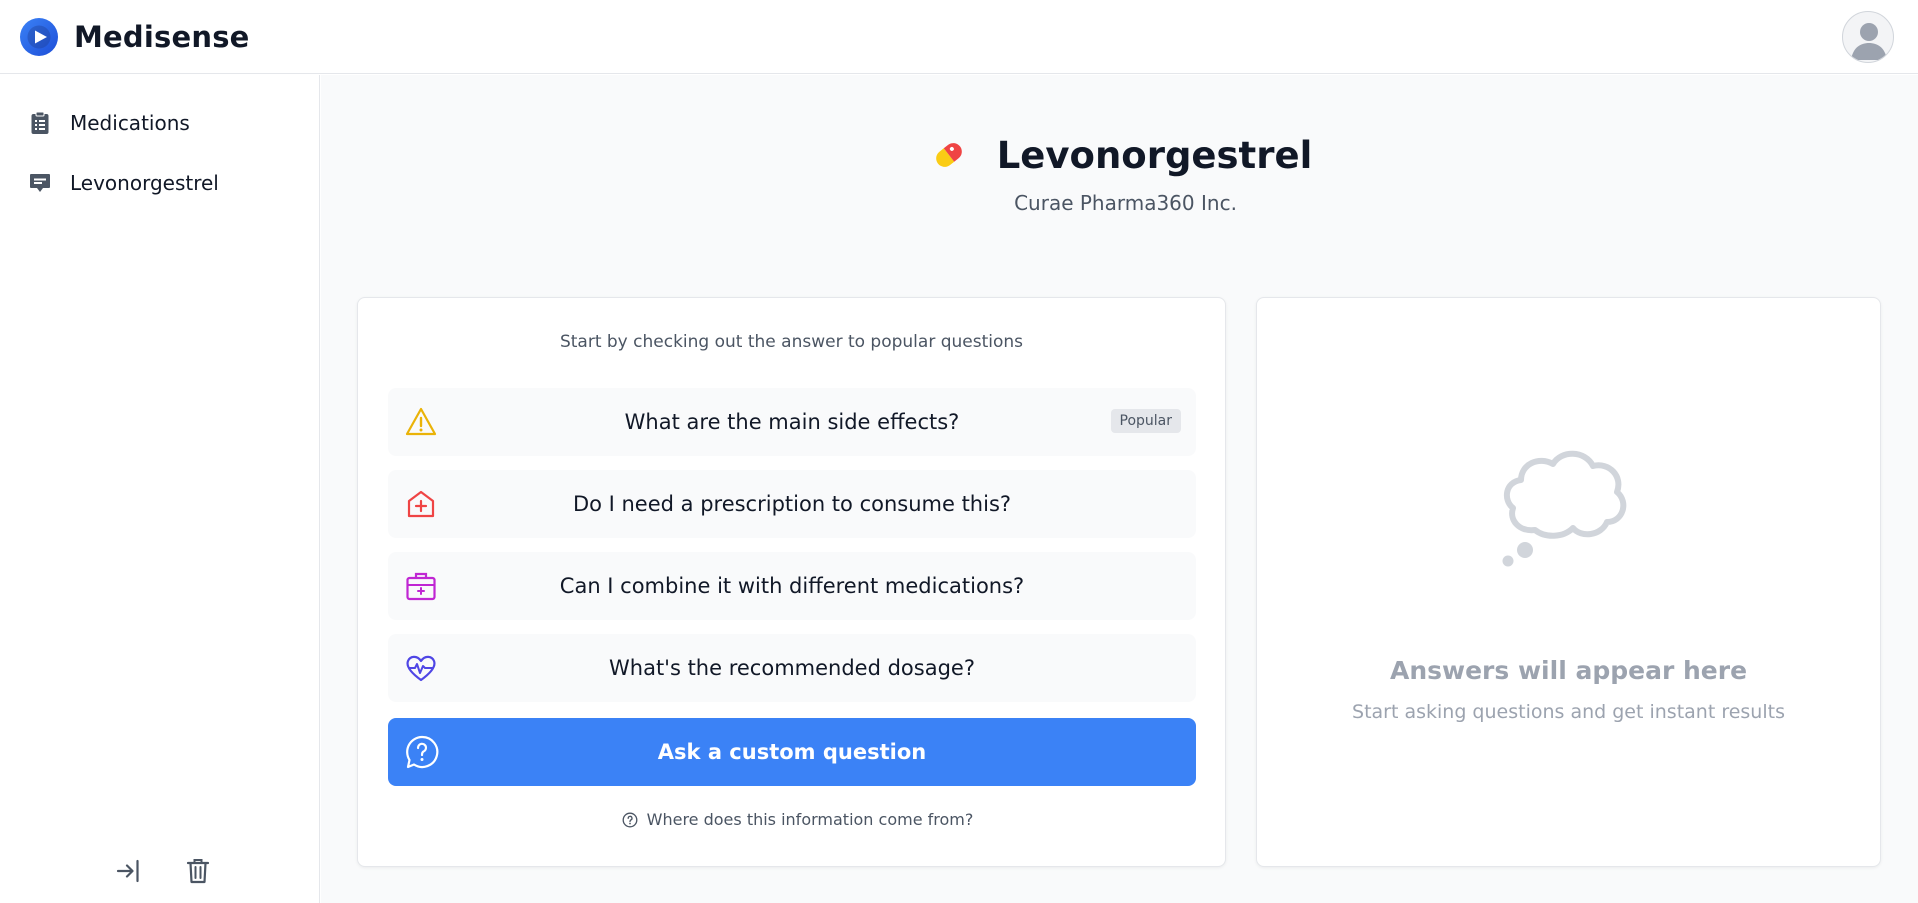 This screenshot has height=903, width=1918. What do you see at coordinates (1154, 155) in the screenshot?
I see `drug-name: Levonorgestrel` at bounding box center [1154, 155].